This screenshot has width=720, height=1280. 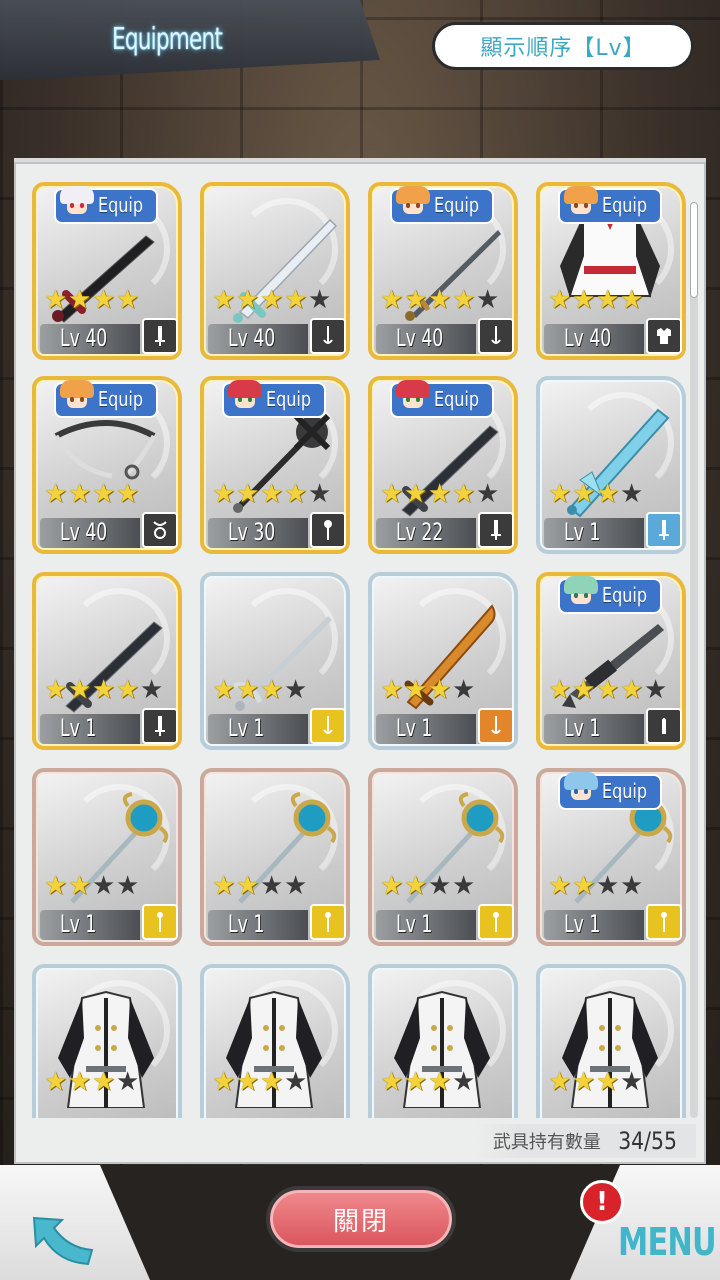 What do you see at coordinates (611, 857) in the screenshot?
I see `equipment-card: Equip ★ ★ ★ ★ Lv 1` at bounding box center [611, 857].